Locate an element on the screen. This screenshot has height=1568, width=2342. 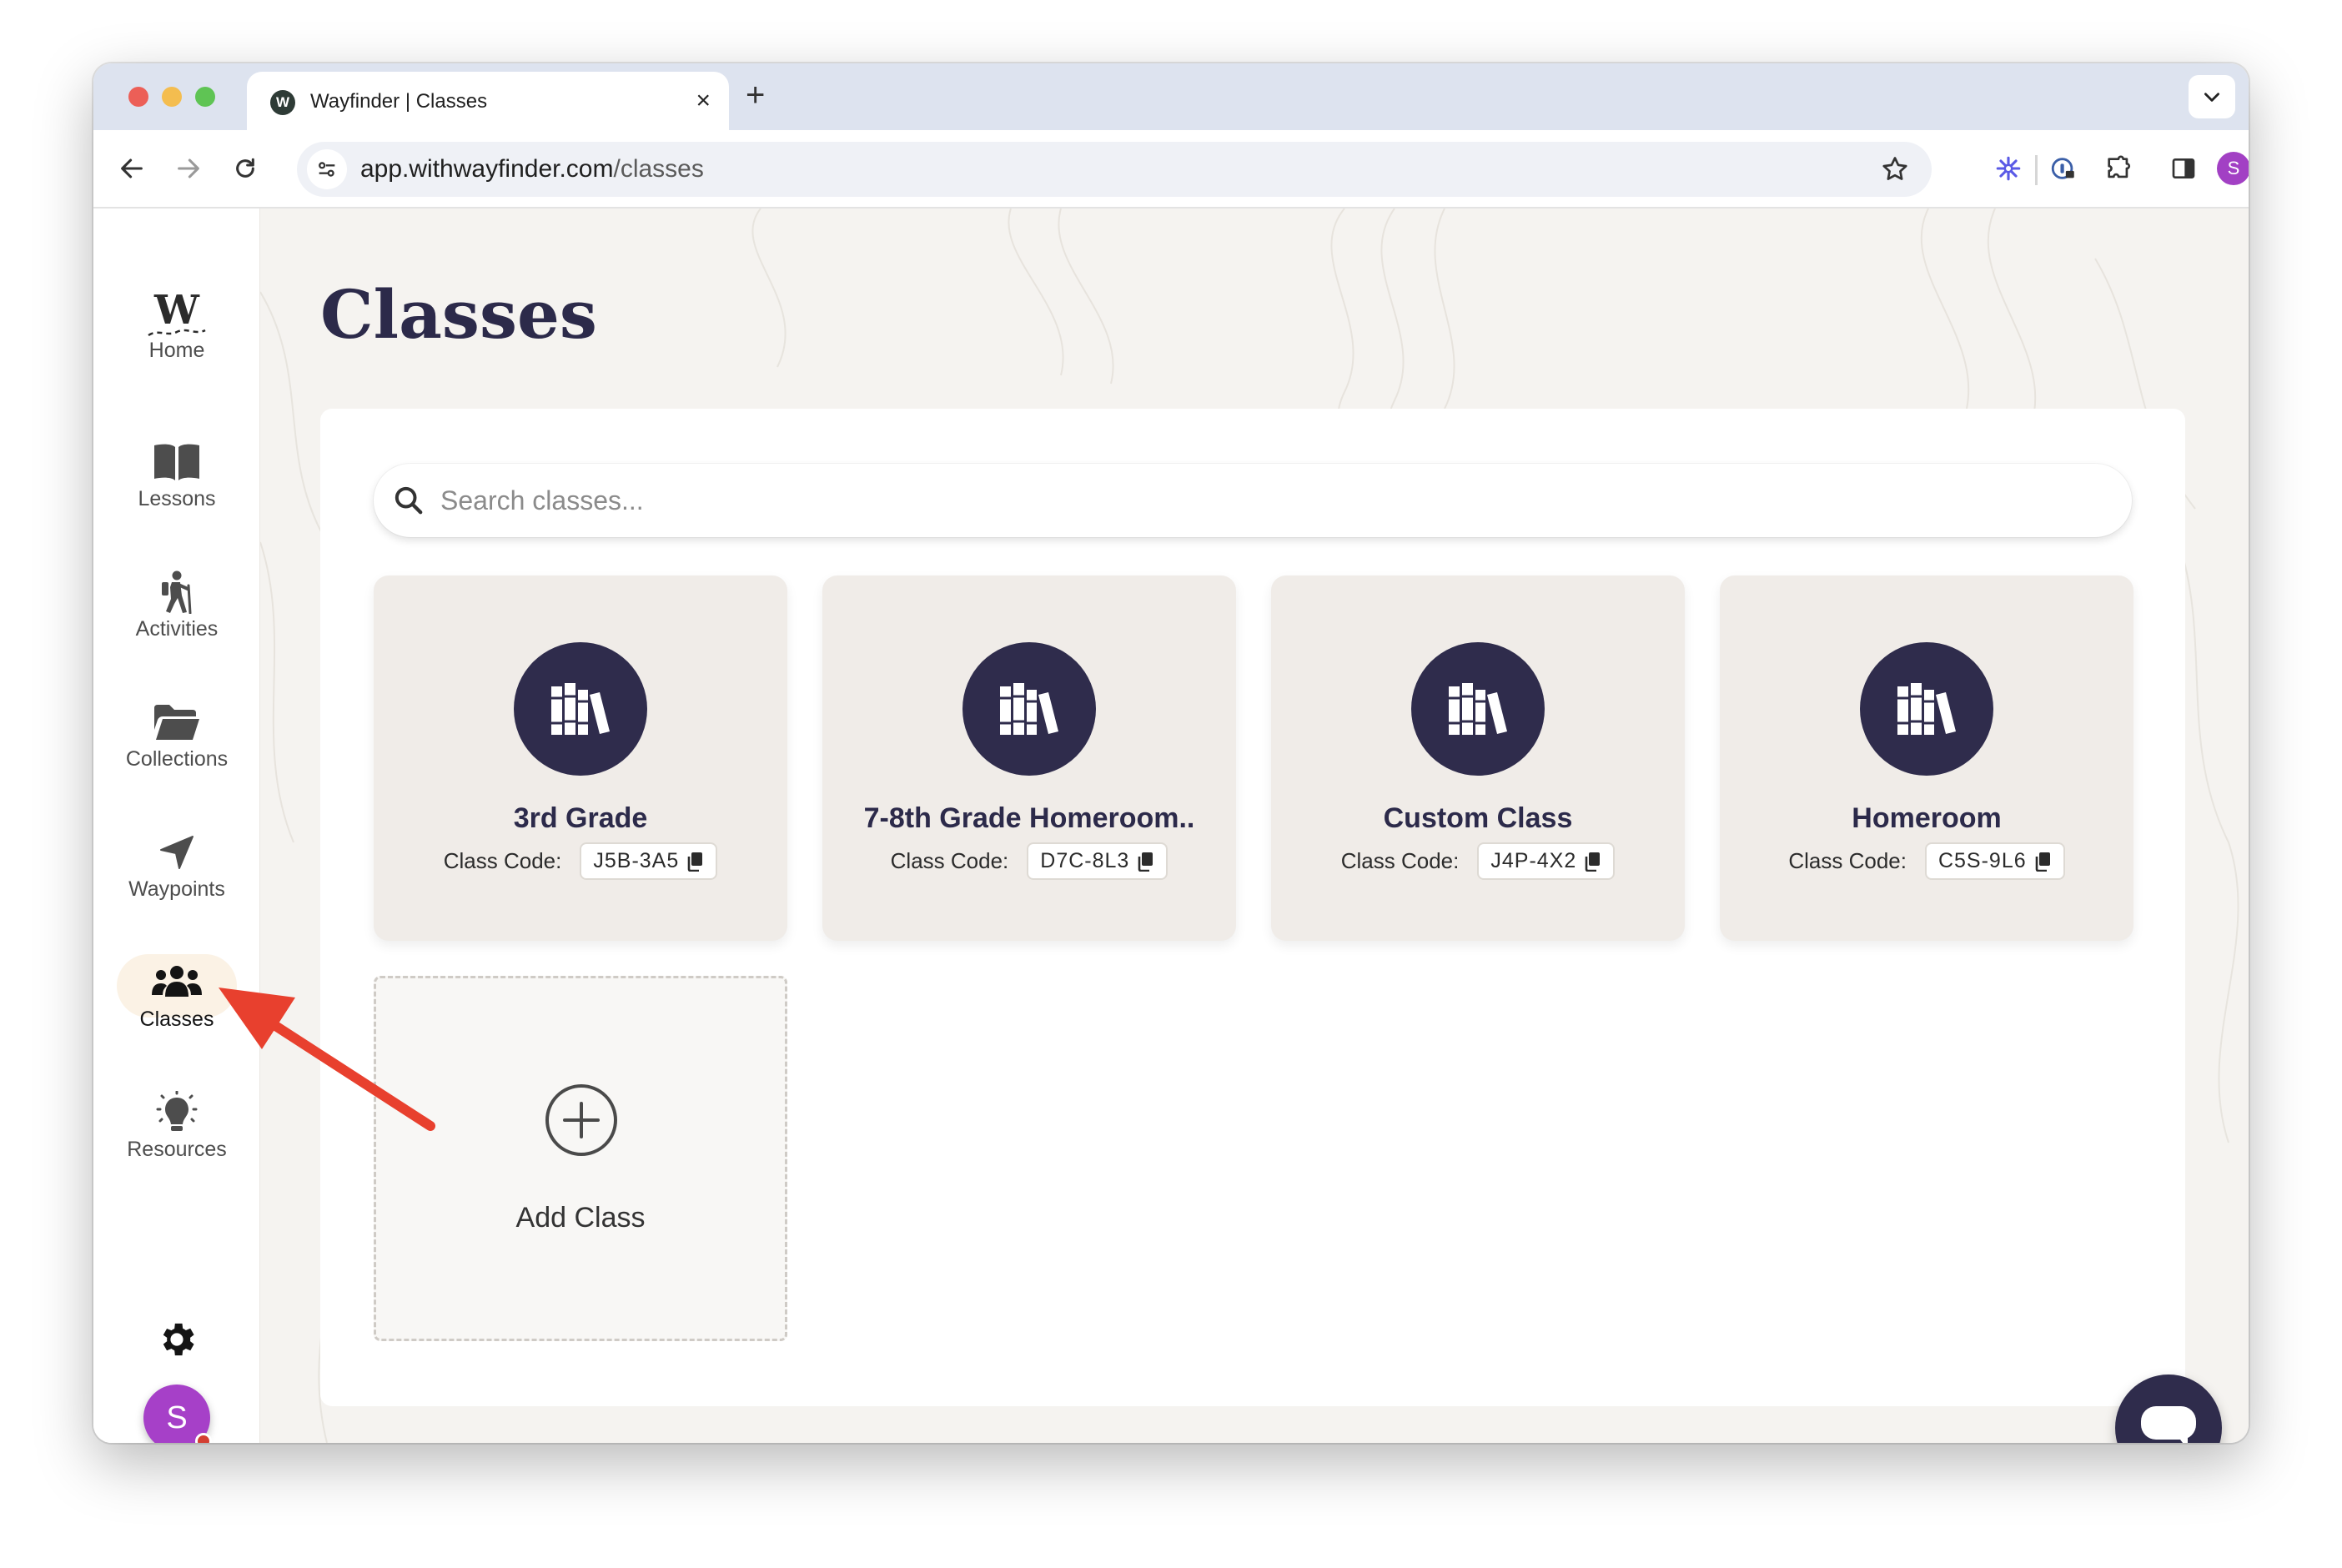
class-code-value: J5B-3A5 is located at coordinates (636, 861).